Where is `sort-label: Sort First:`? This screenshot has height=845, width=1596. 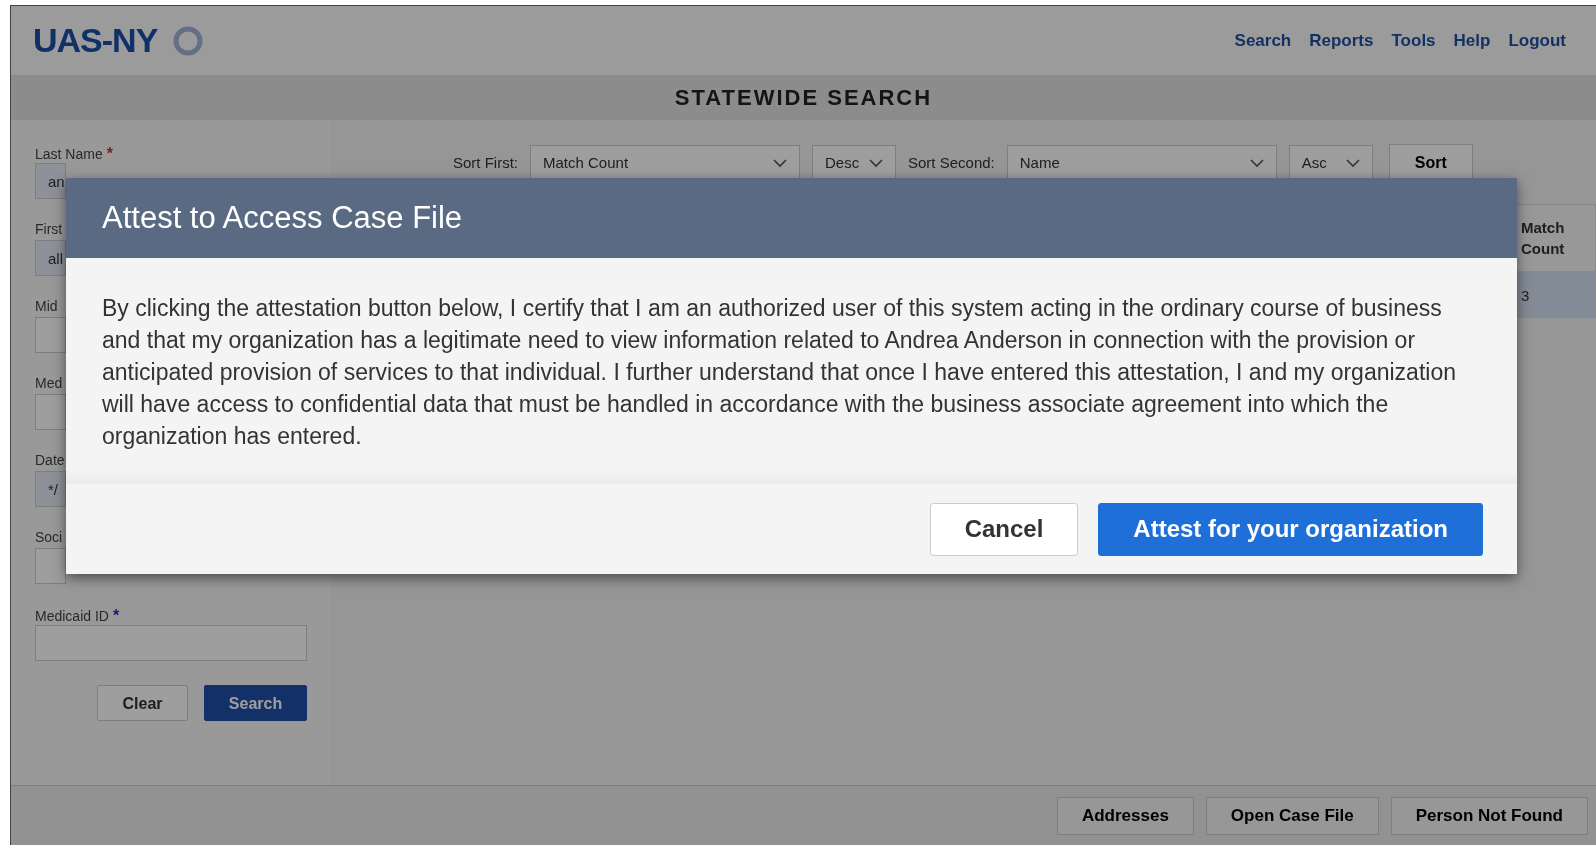
sort-label: Sort First: is located at coordinates (485, 162).